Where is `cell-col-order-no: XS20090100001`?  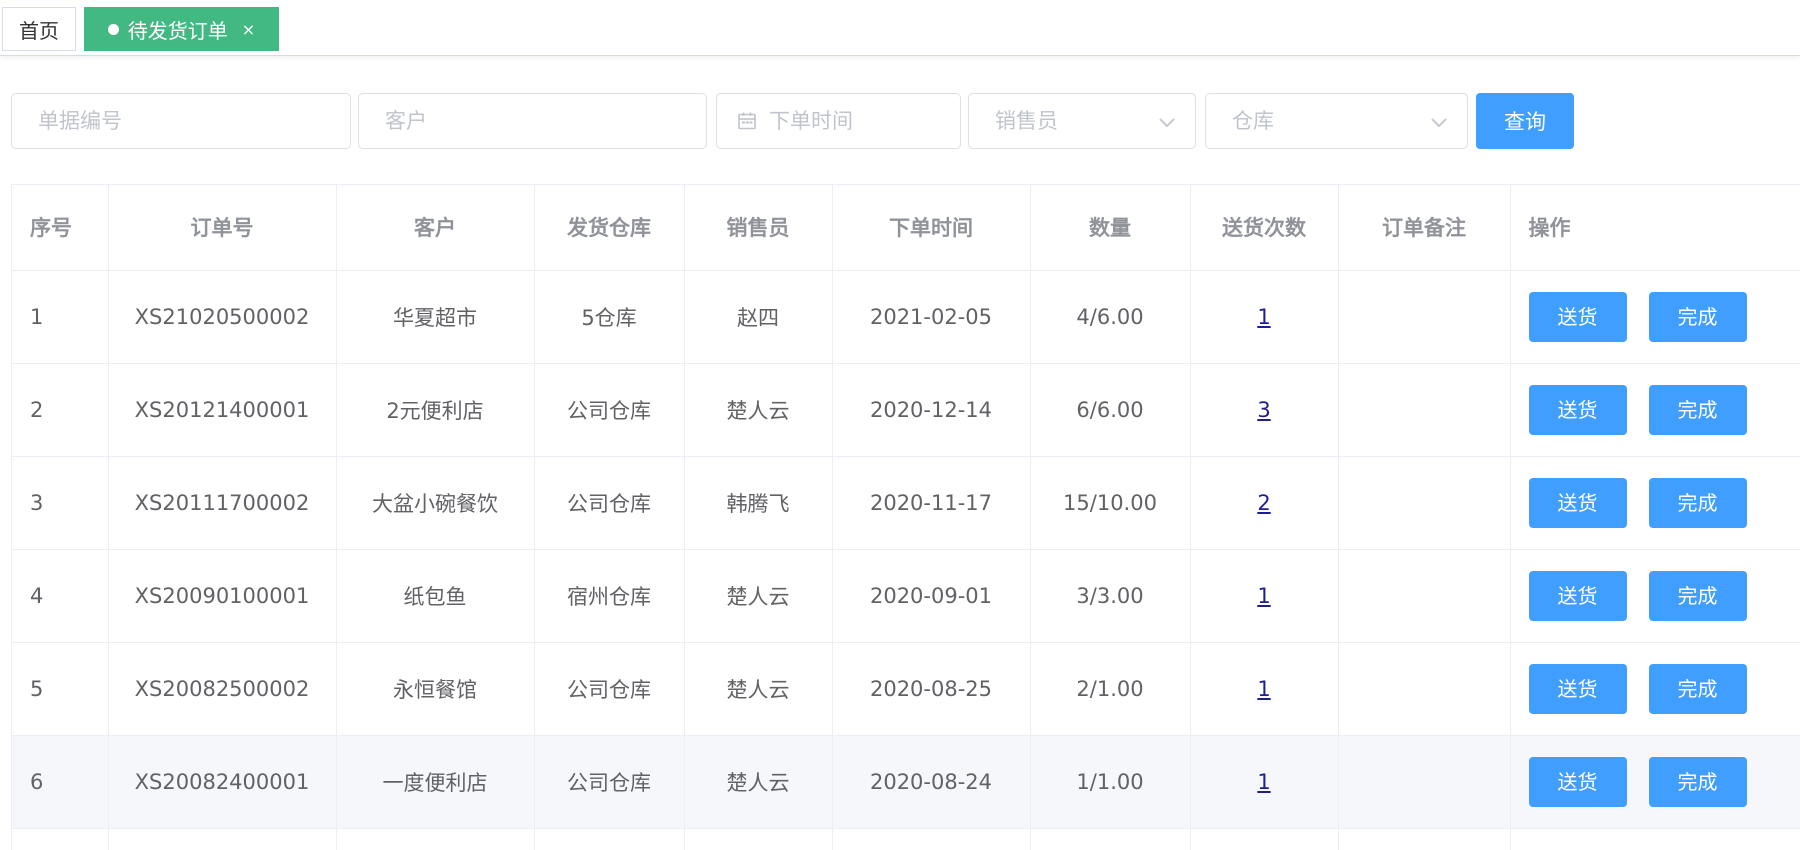 cell-col-order-no: XS20090100001 is located at coordinates (222, 596).